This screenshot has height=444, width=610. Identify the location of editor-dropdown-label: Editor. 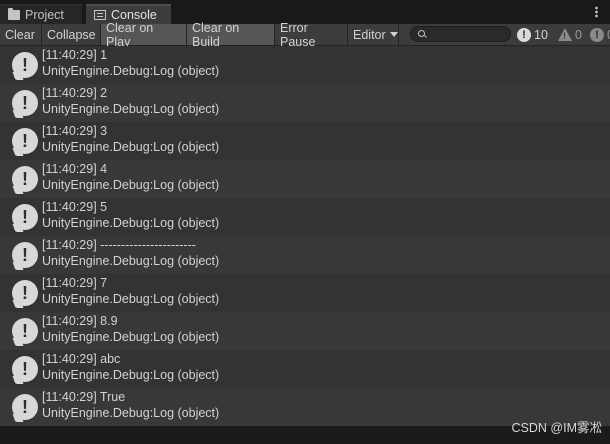
(369, 34).